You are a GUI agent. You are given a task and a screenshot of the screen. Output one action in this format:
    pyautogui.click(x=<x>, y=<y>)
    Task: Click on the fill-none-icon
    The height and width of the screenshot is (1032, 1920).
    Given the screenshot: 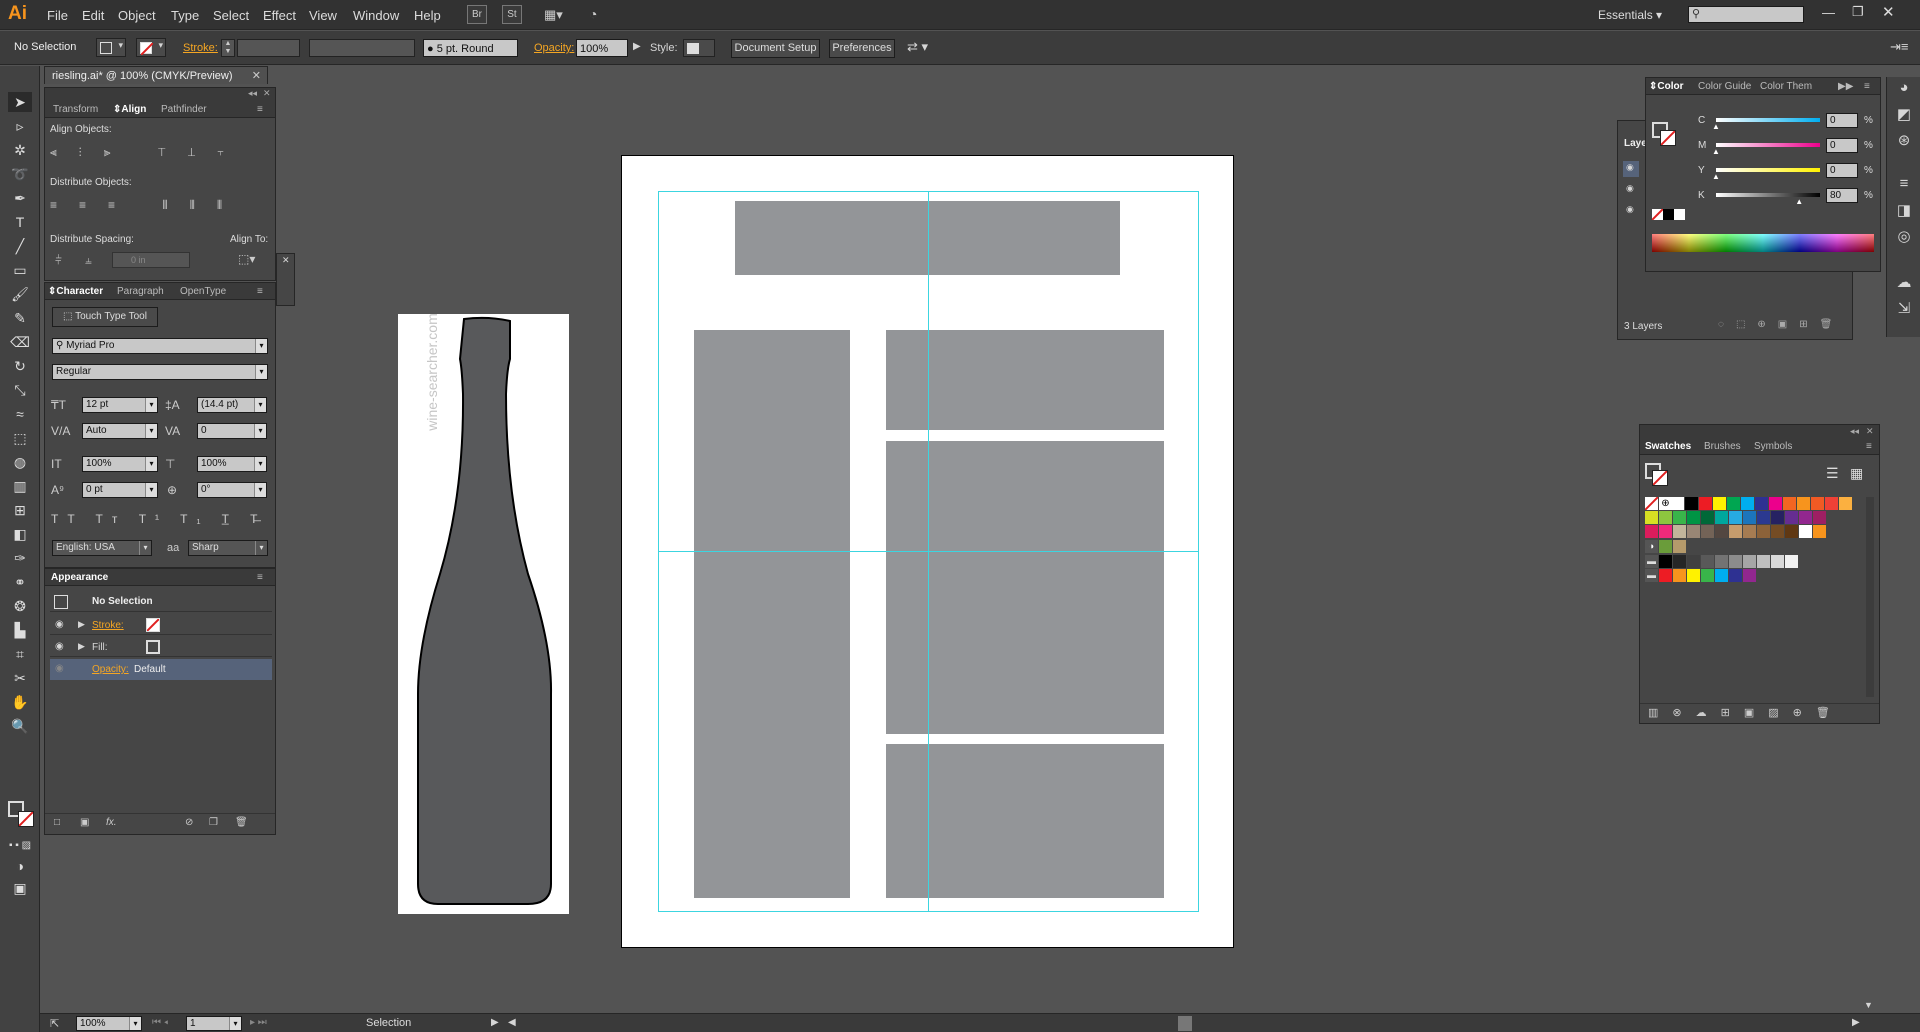 What is the action you would take?
    pyautogui.click(x=153, y=647)
    